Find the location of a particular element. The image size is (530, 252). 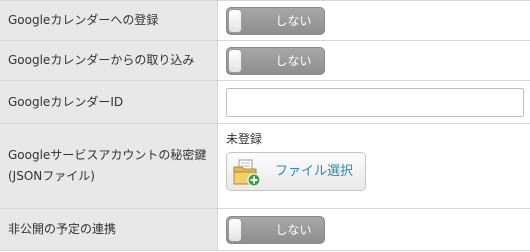

calendar-import-toggle: しない is located at coordinates (275, 61).